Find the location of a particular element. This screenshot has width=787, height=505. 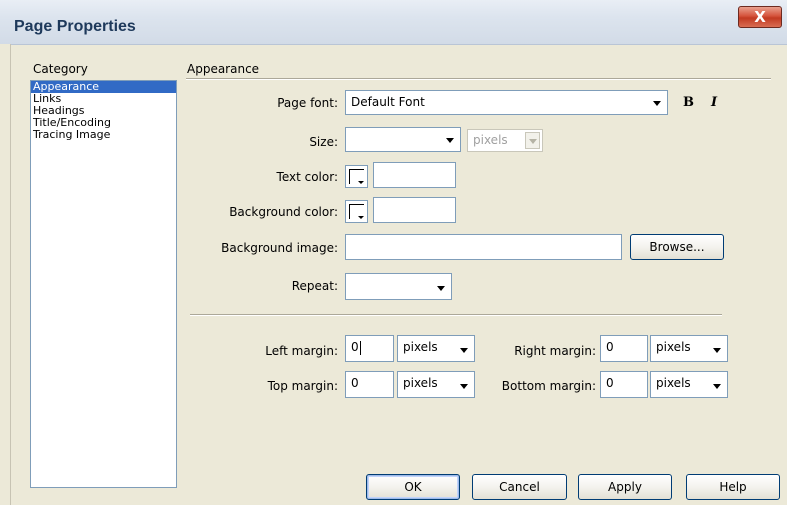

size-label: Size: is located at coordinates (323, 142).